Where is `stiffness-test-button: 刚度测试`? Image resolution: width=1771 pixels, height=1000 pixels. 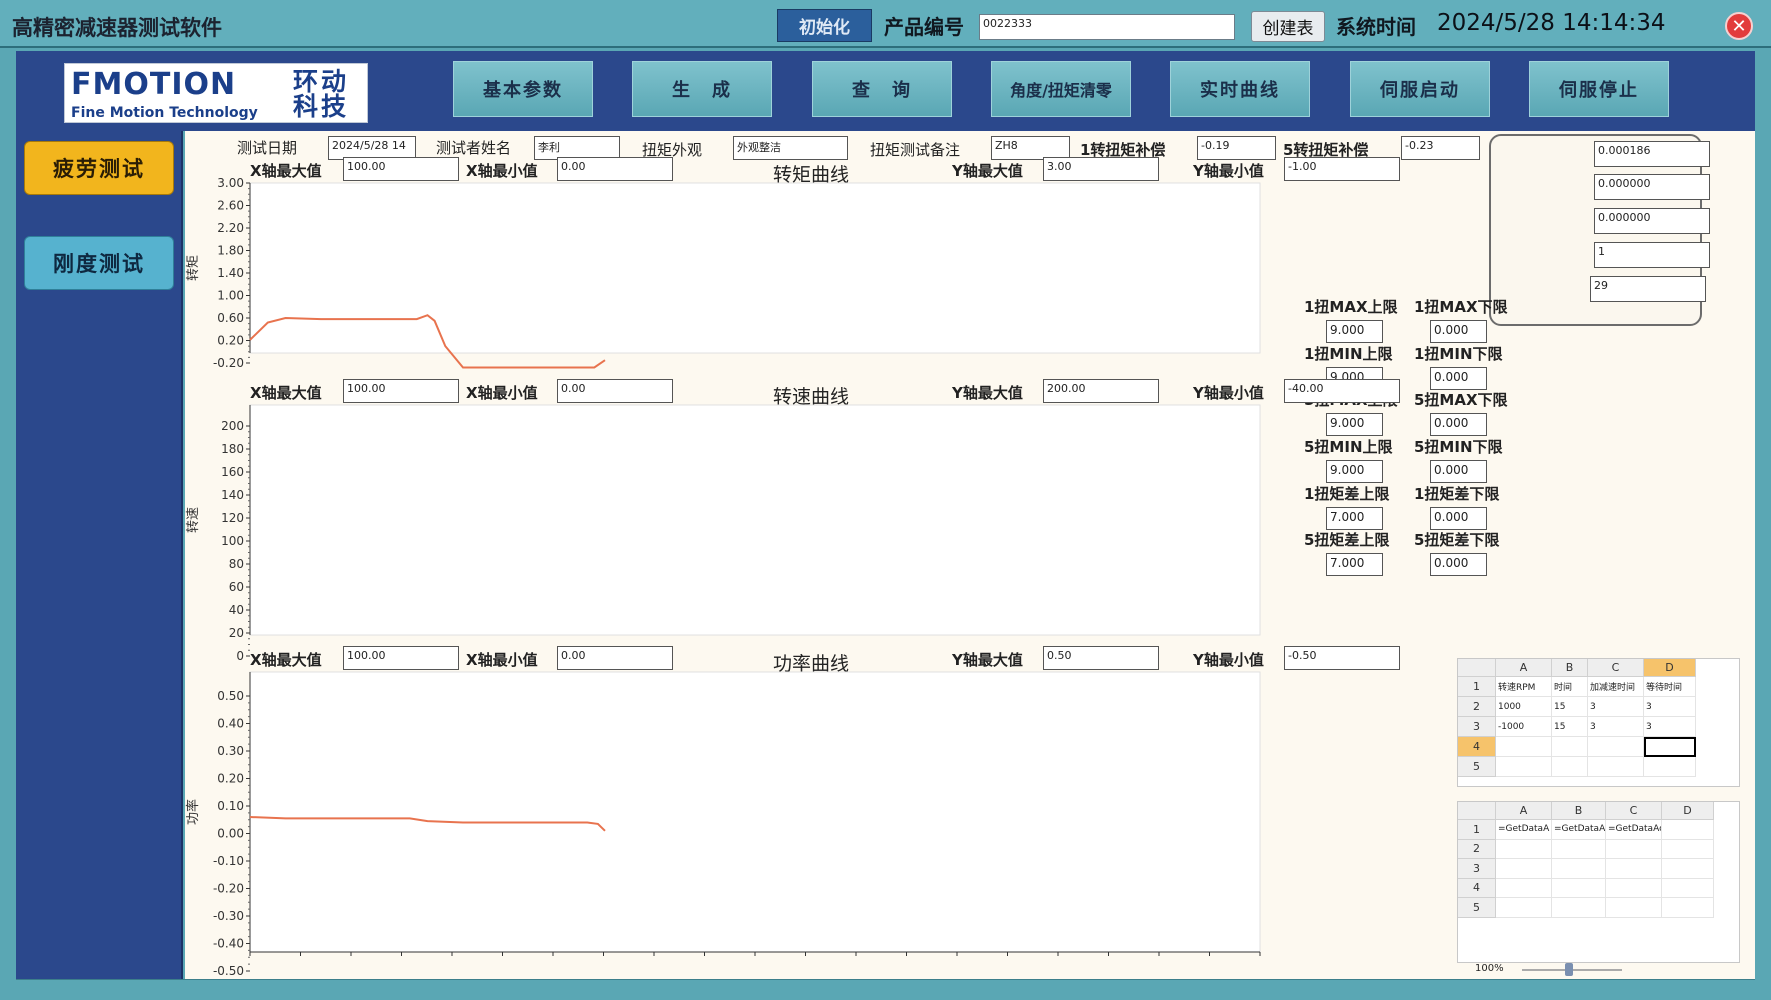
stiffness-test-button: 刚度测试 is located at coordinates (99, 263).